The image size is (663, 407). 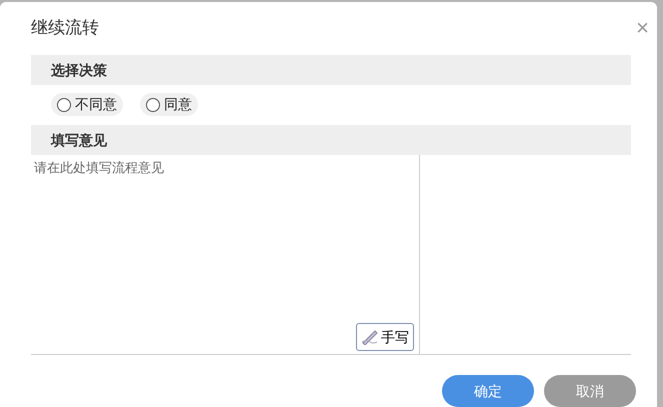 I want to click on radio-option: 同意, so click(x=169, y=104).